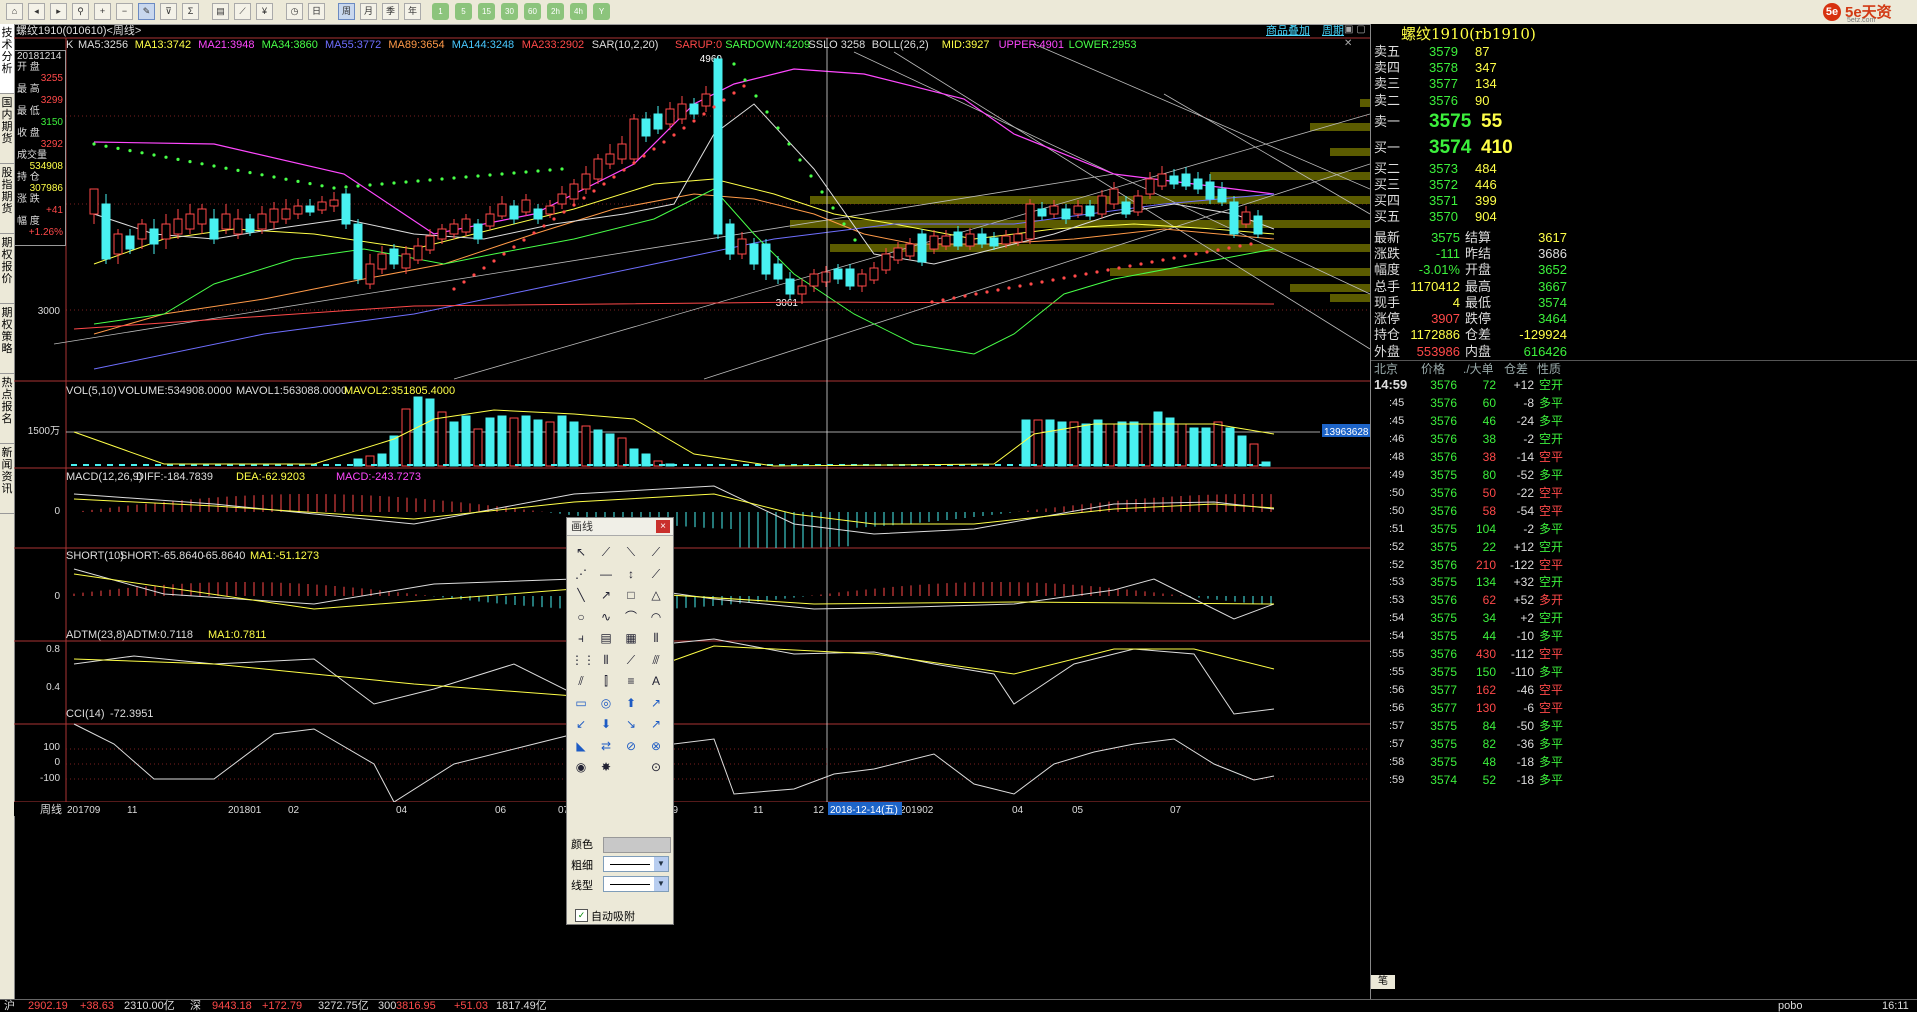 This screenshot has height=1012, width=1917. Describe the element at coordinates (636, 864) in the screenshot. I see `width-select: ▼` at that location.